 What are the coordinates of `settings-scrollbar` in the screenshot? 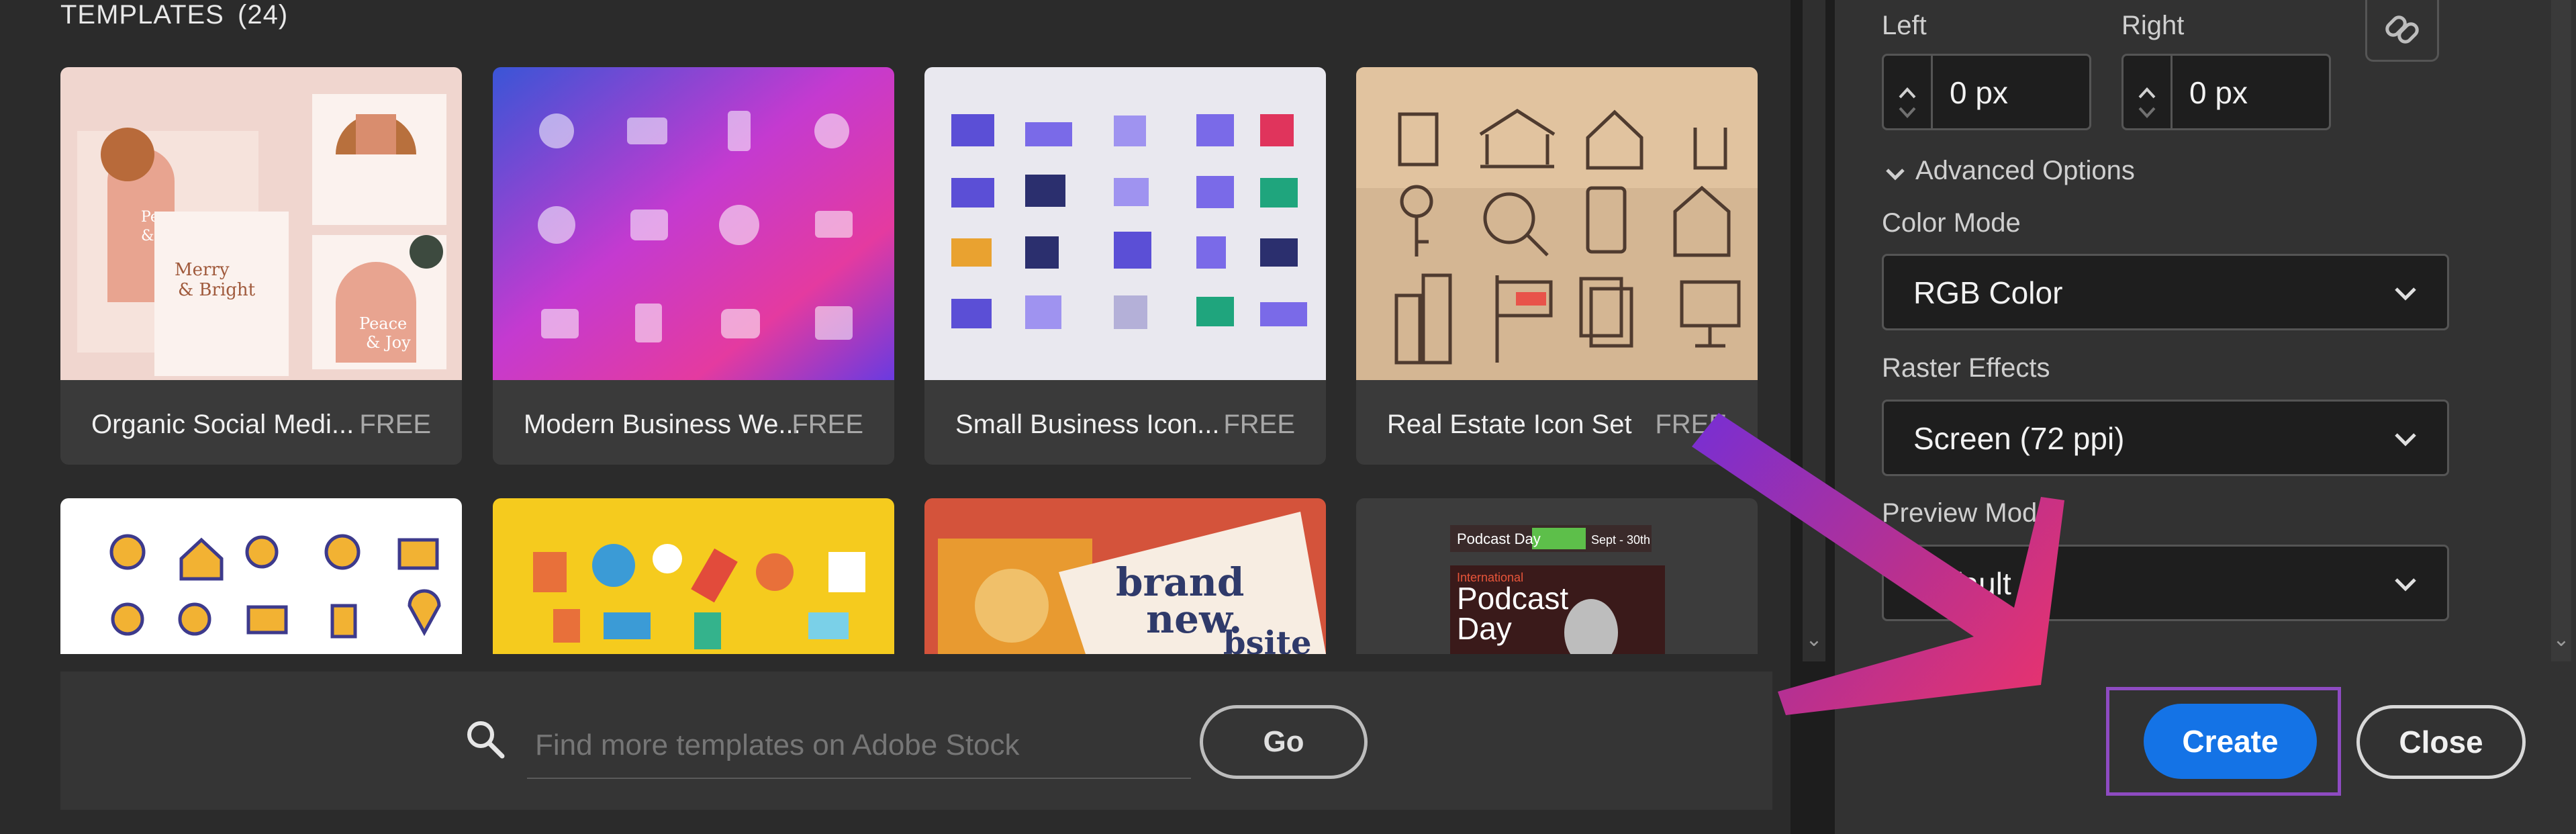 It's located at (2561, 330).